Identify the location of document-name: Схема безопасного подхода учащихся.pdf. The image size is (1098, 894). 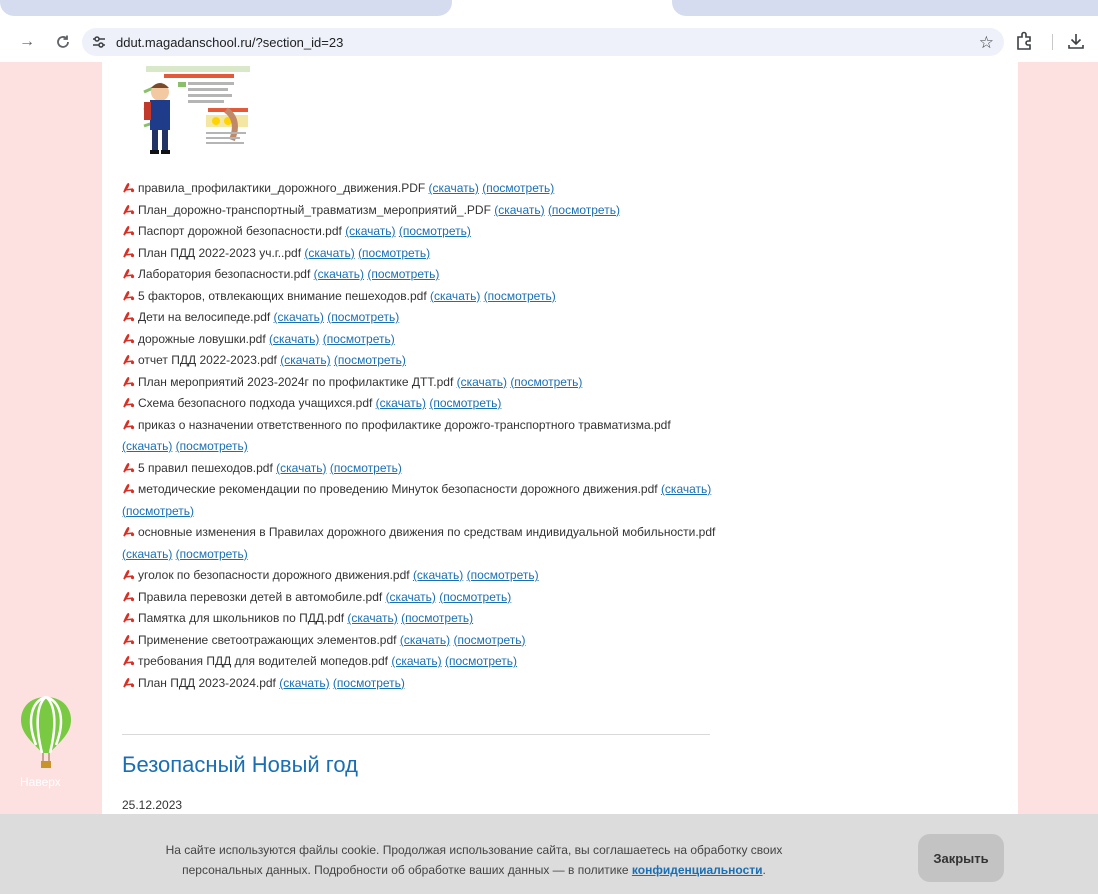
(255, 403).